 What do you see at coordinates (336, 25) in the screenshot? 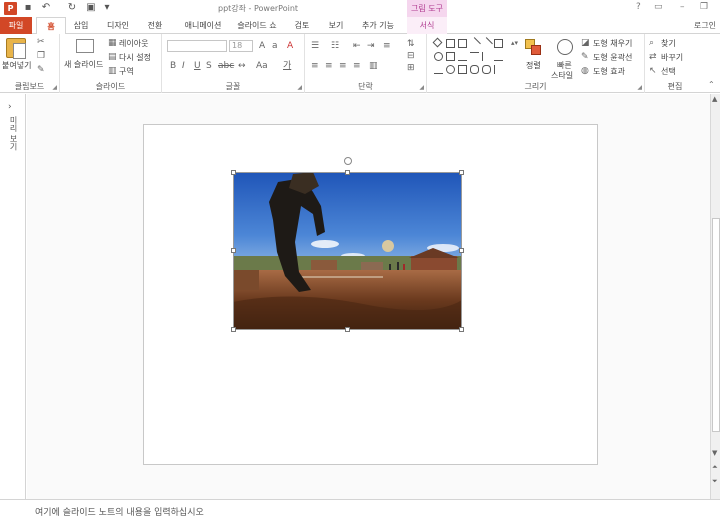
I see `tab-view: 보기` at bounding box center [336, 25].